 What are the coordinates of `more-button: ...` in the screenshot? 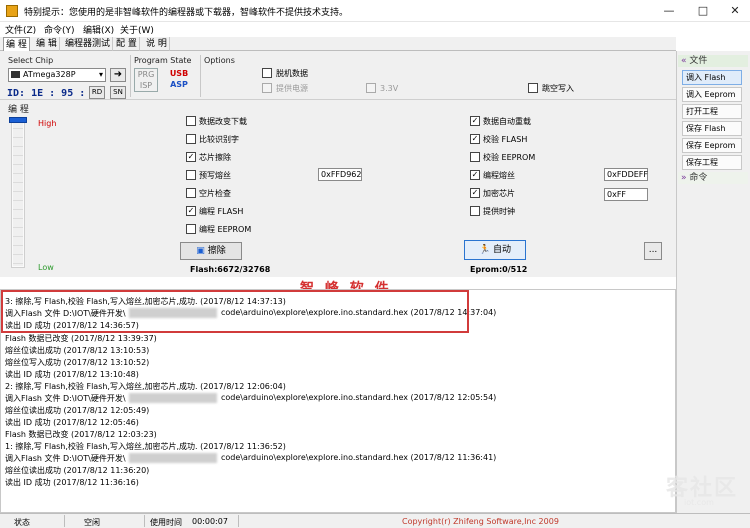 It's located at (653, 251).